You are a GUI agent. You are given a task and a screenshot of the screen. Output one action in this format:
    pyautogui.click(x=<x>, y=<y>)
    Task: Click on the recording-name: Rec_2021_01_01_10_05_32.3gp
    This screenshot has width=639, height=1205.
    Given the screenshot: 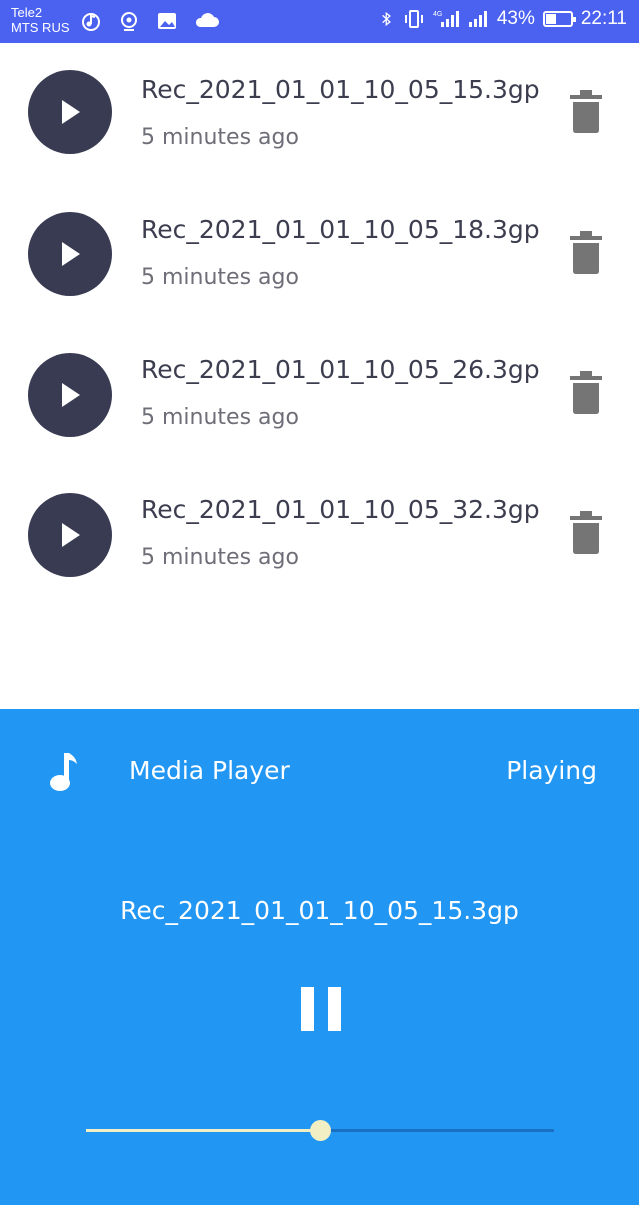 What is the action you would take?
    pyautogui.click(x=340, y=509)
    